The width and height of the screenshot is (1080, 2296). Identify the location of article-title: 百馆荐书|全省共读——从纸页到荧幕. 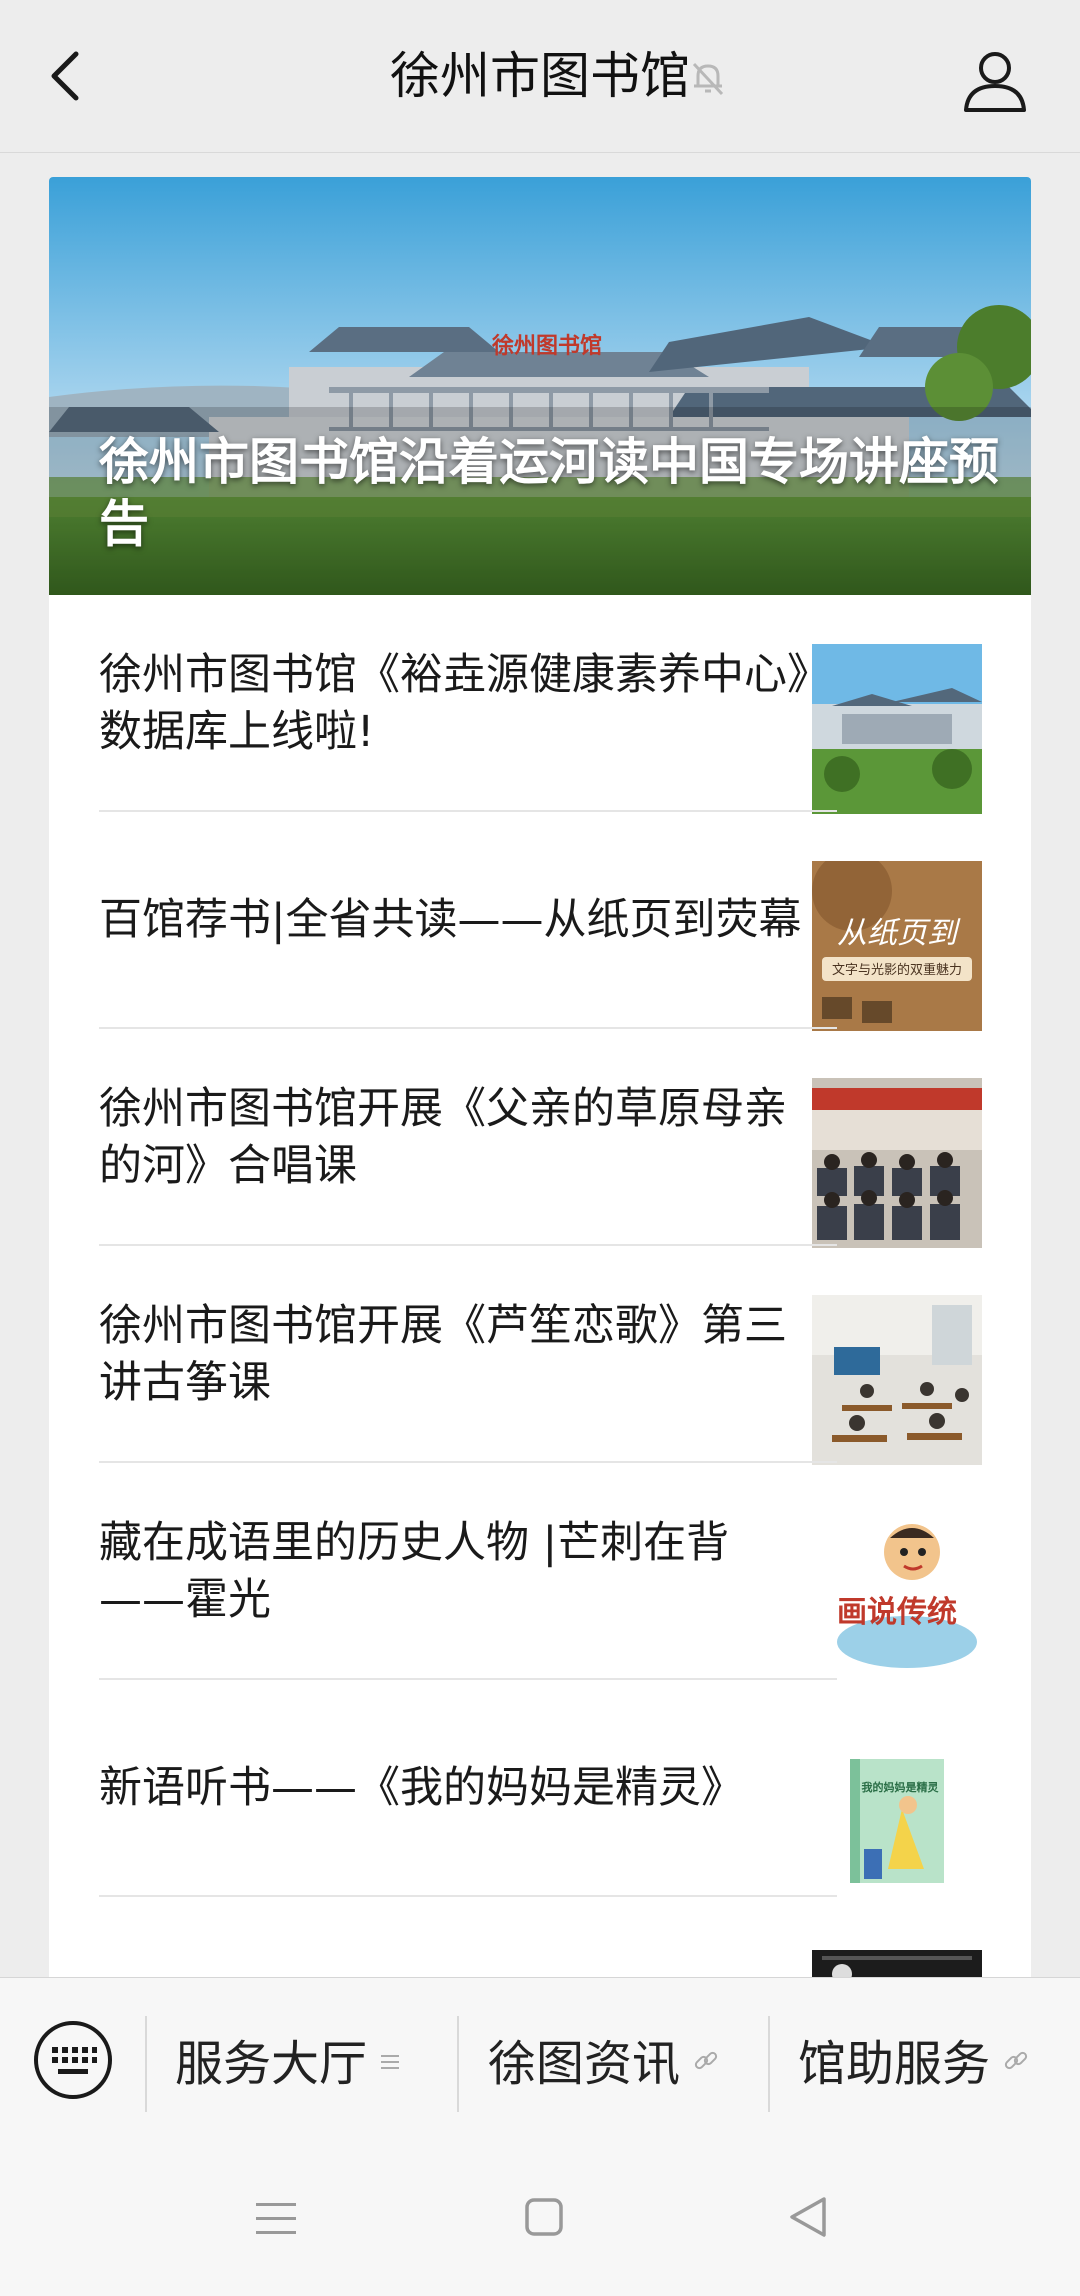
(450, 920).